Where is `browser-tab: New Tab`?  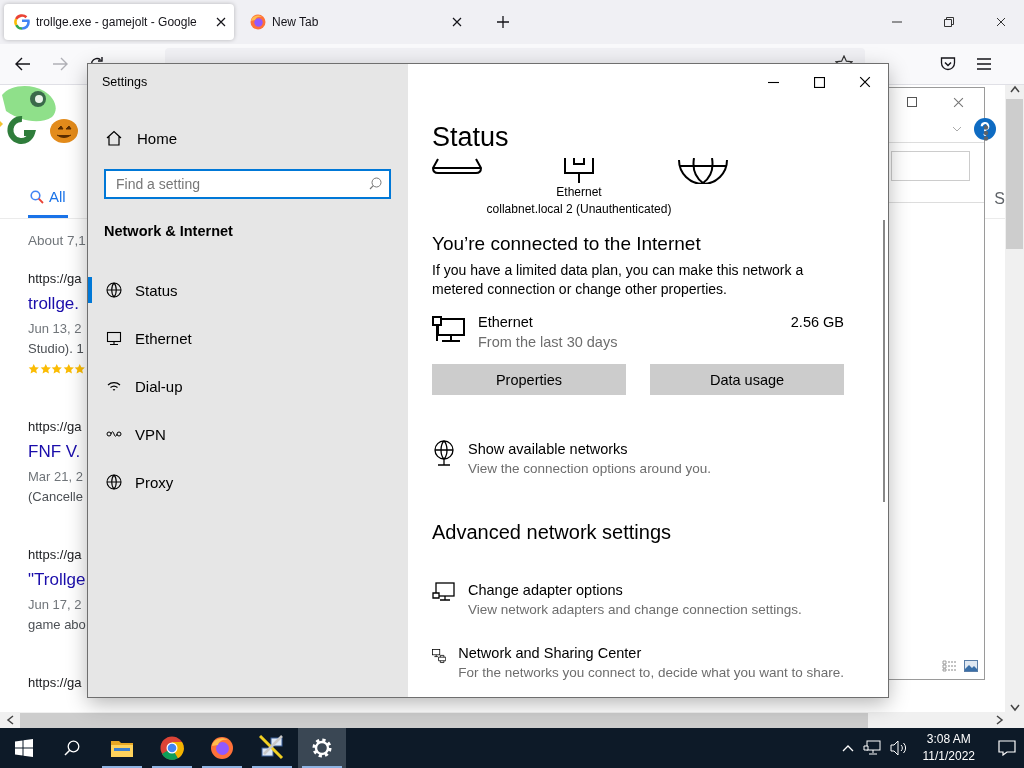
browser-tab: New Tab is located at coordinates (355, 22).